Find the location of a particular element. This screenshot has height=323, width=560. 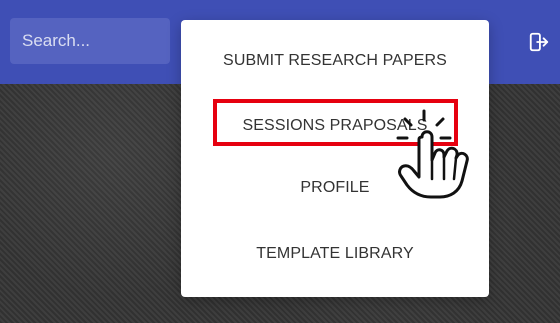

menu-item-label: TEMPLATE LIBRARY is located at coordinates (335, 253).